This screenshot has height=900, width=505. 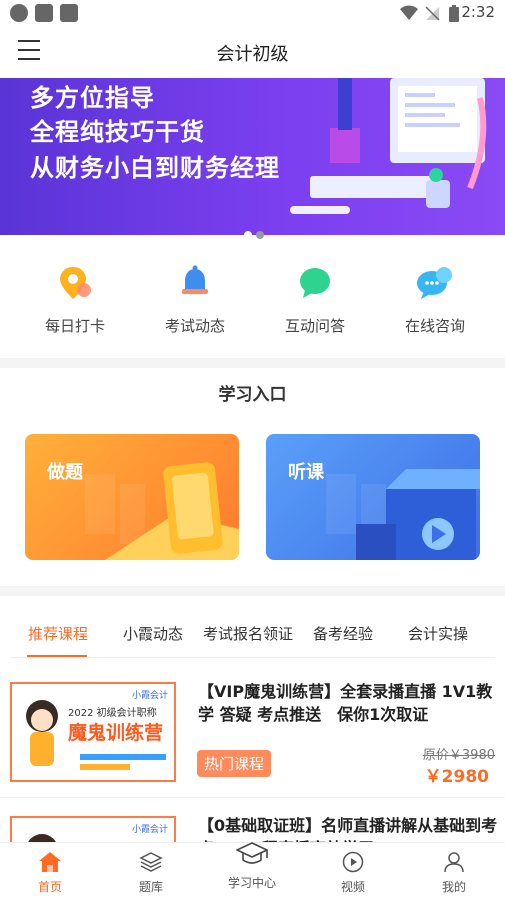 What do you see at coordinates (252, 13) in the screenshot?
I see `status-bar: 2:32` at bounding box center [252, 13].